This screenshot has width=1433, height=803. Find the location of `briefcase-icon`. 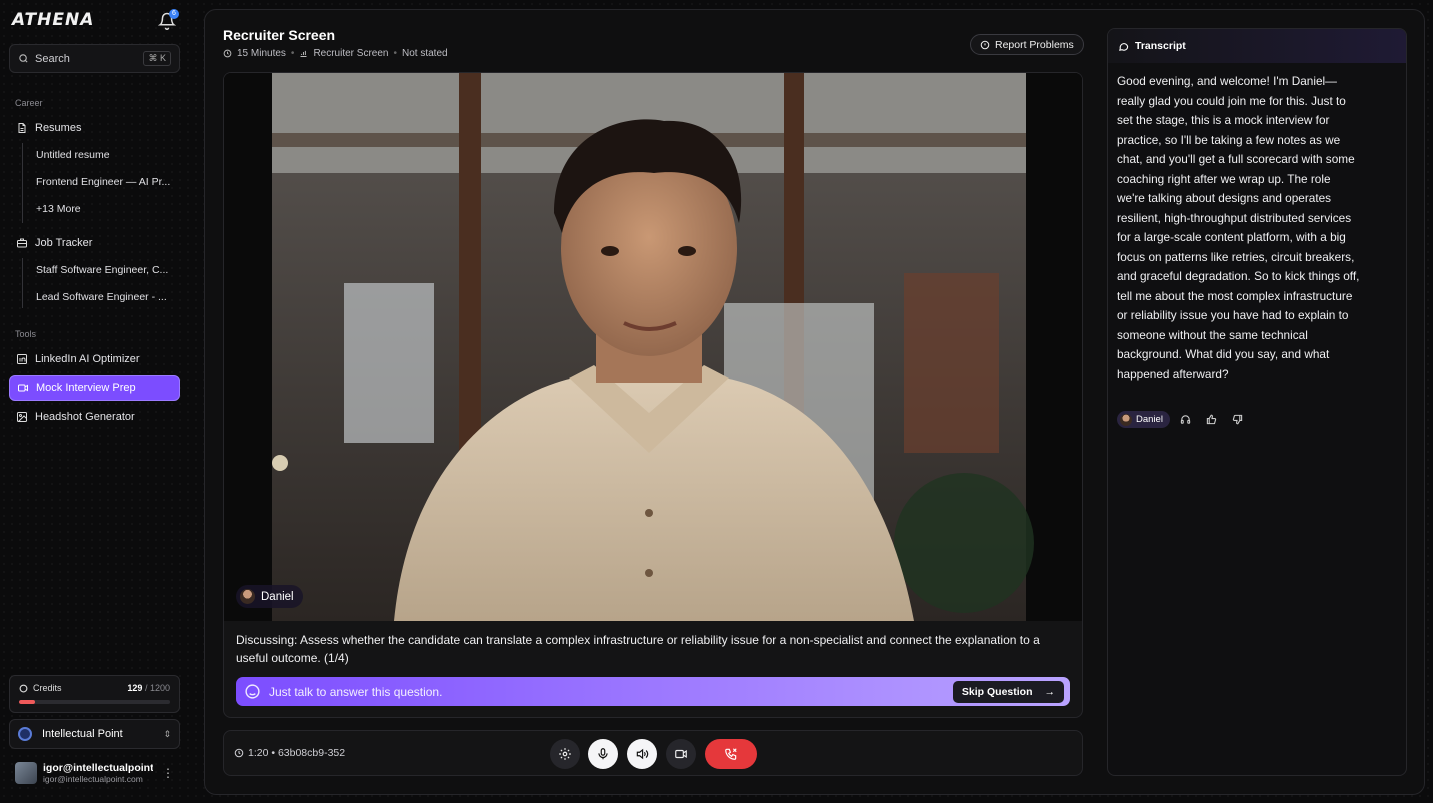

briefcase-icon is located at coordinates (22, 243).